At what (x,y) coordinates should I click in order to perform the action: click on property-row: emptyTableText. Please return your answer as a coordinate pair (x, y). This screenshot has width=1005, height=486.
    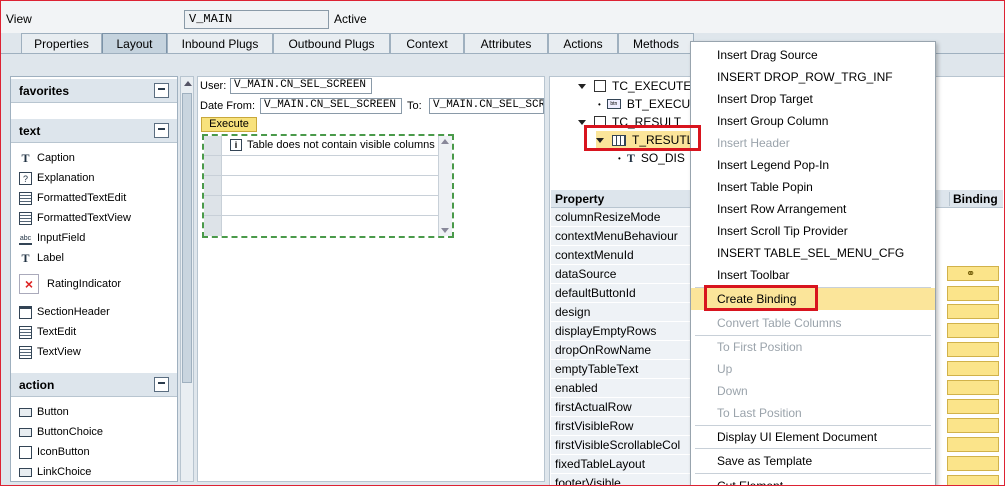
    Looking at the image, I should click on (621, 369).